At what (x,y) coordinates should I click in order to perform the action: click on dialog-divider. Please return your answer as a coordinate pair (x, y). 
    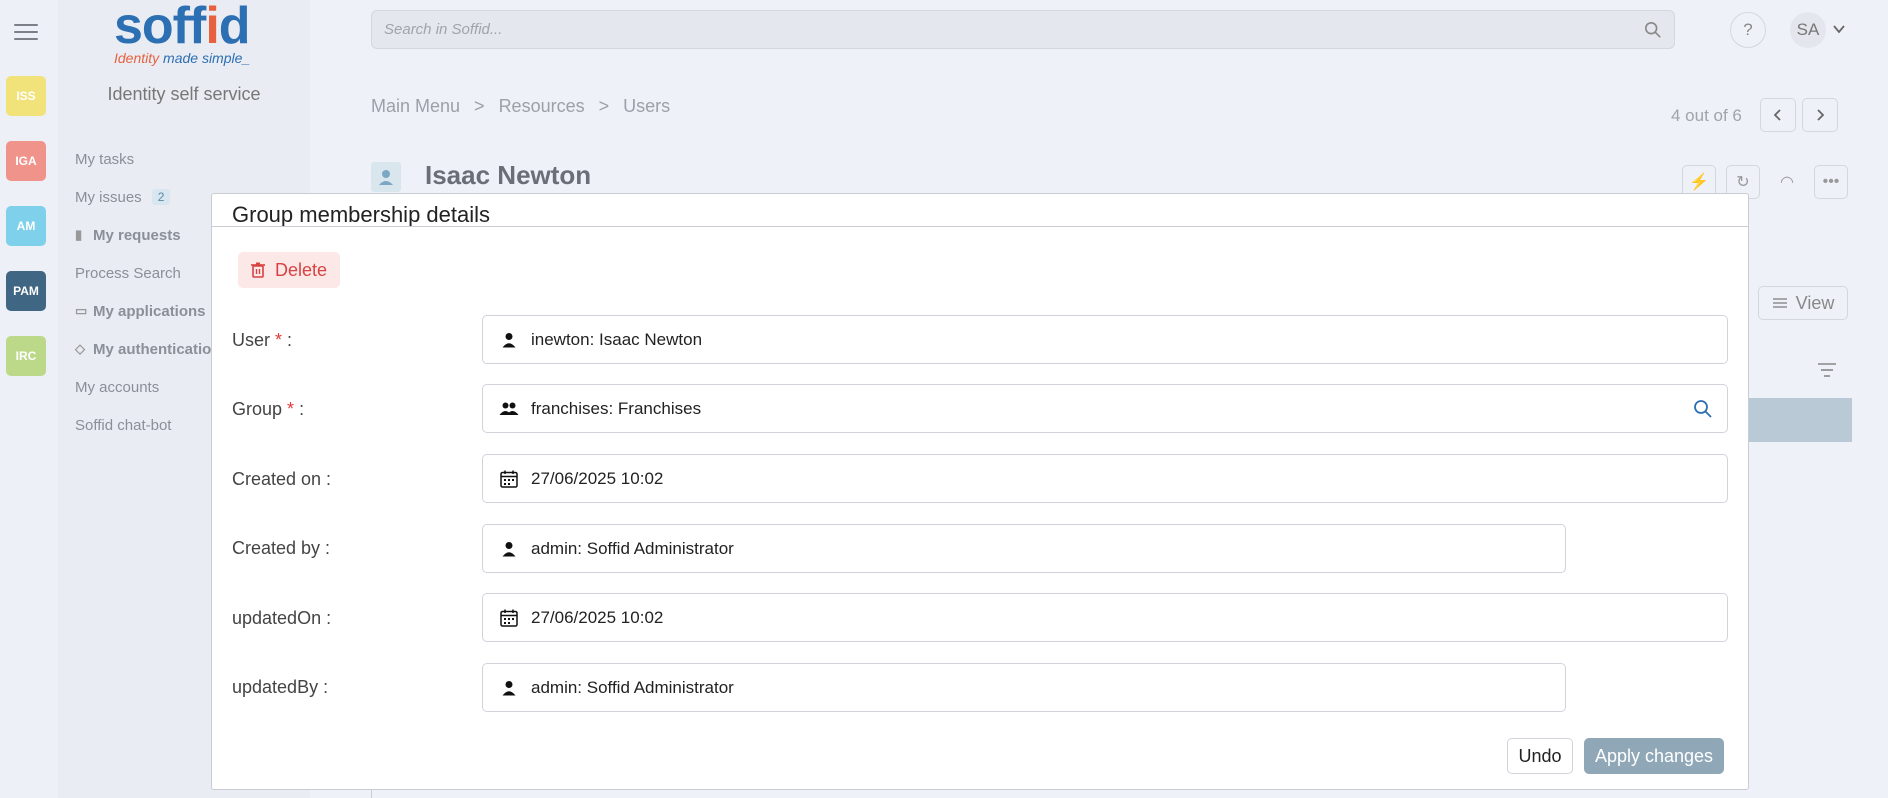
    Looking at the image, I should click on (980, 226).